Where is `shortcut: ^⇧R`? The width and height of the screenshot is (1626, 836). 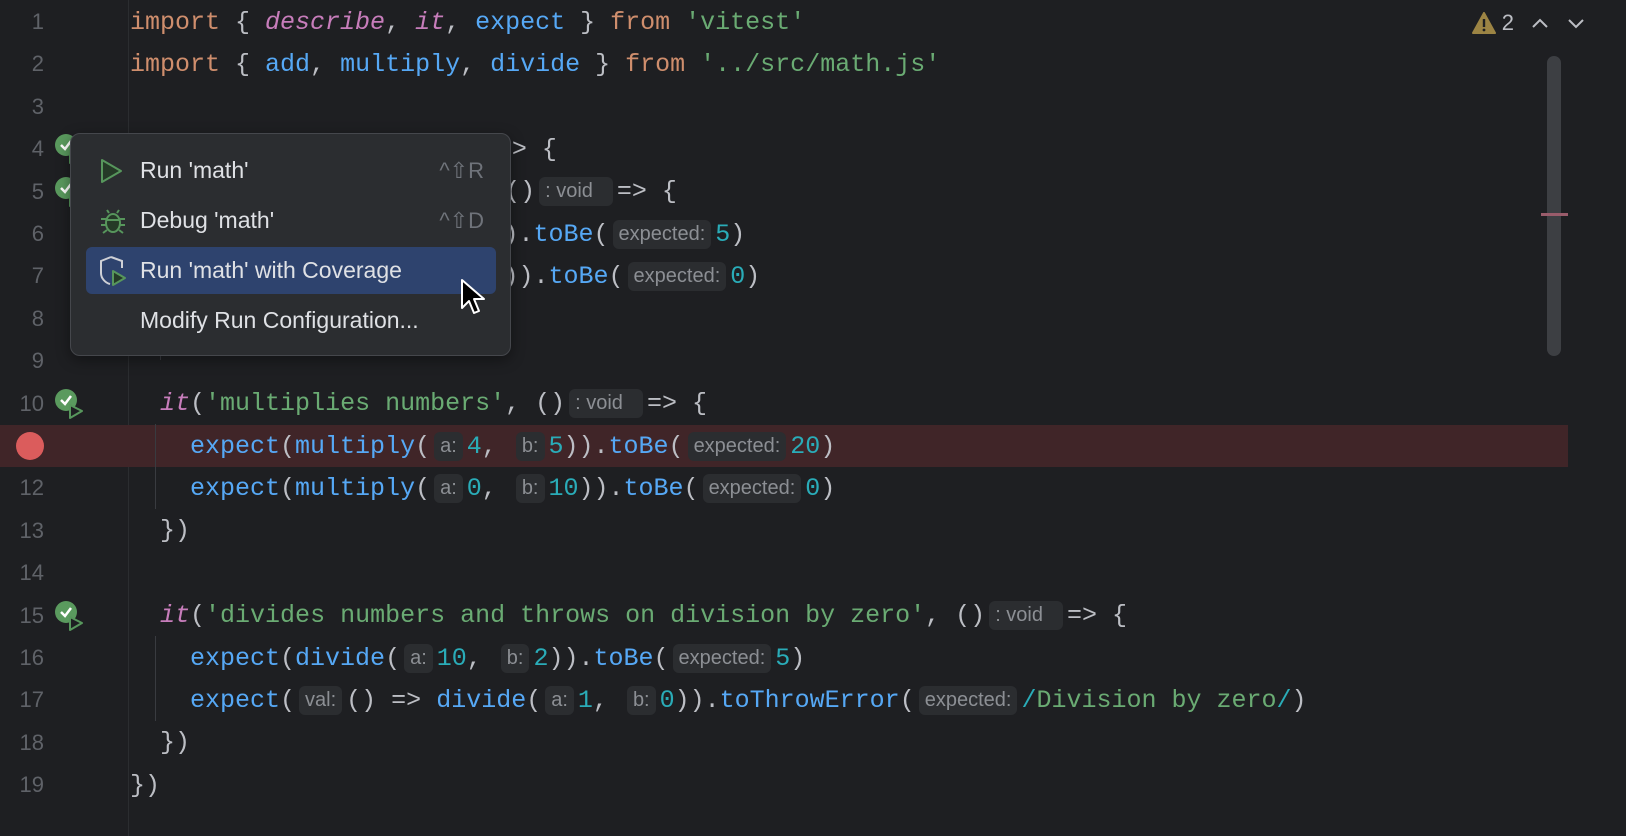
shortcut: ^⇧R is located at coordinates (461, 170).